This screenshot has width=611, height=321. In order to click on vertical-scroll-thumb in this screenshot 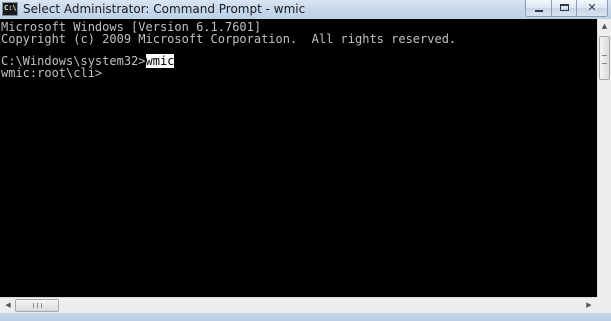, I will do `click(604, 58)`.